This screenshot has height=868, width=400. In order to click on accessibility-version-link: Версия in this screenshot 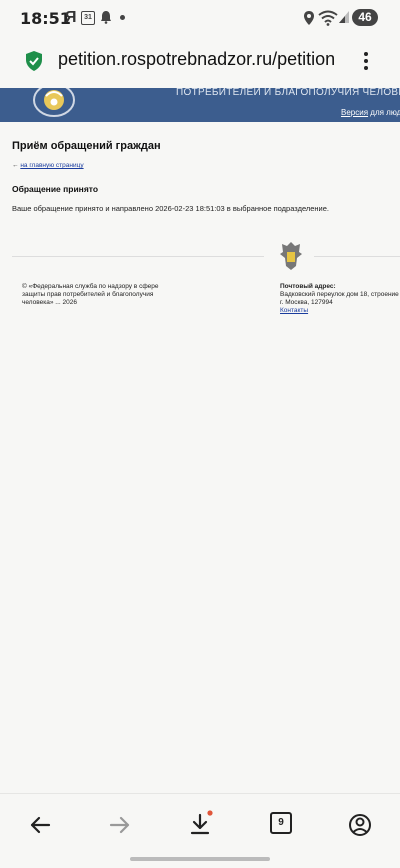, I will do `click(354, 112)`.